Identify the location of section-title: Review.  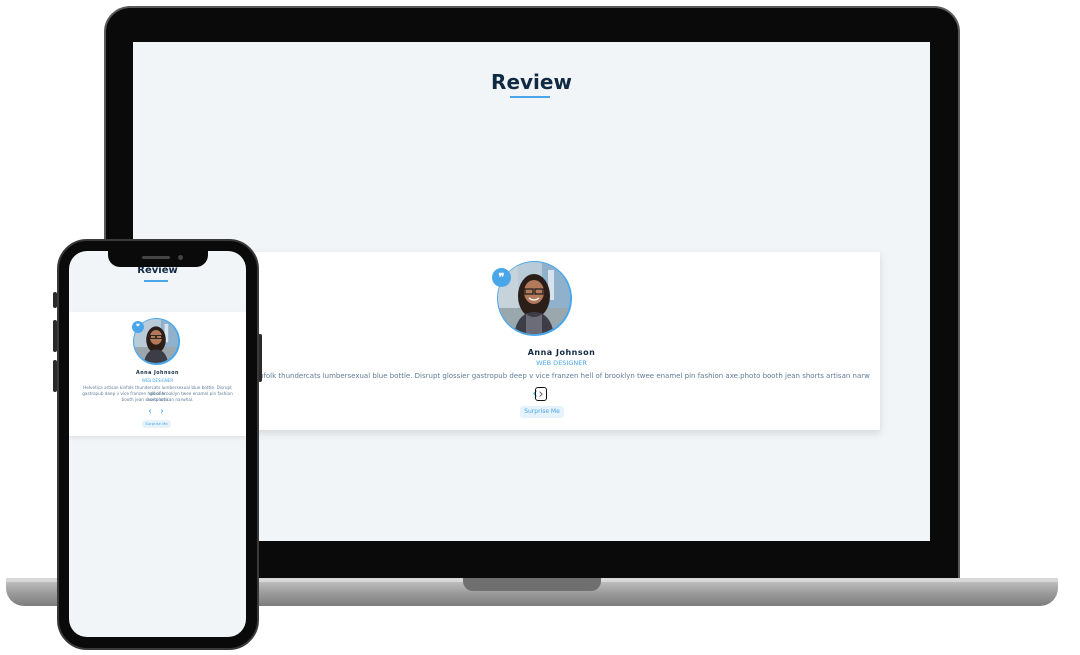
(531, 82).